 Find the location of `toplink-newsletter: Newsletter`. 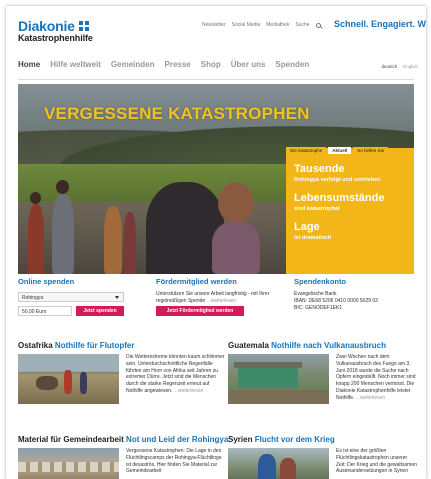

toplink-newsletter: Newsletter is located at coordinates (214, 25).